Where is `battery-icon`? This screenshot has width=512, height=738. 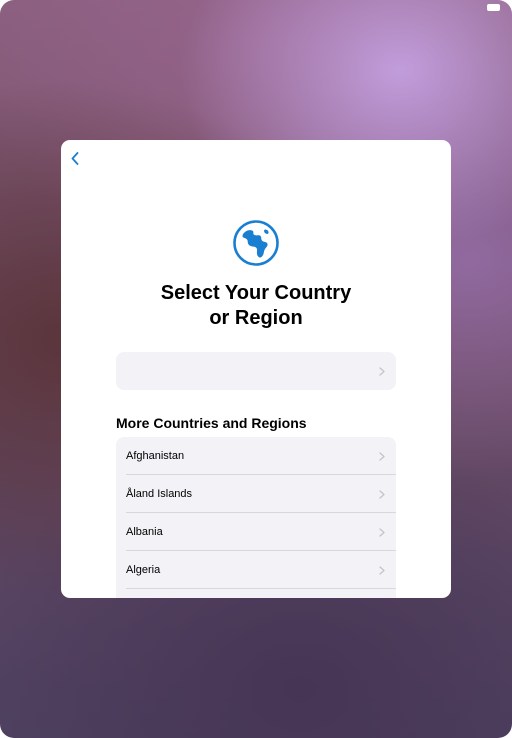
battery-icon is located at coordinates (493, 7).